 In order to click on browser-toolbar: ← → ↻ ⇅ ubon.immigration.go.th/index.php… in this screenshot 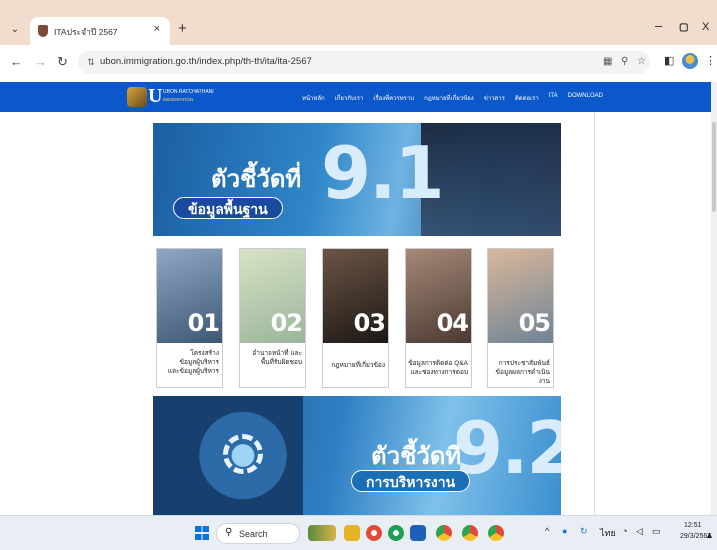, I will do `click(358, 62)`.